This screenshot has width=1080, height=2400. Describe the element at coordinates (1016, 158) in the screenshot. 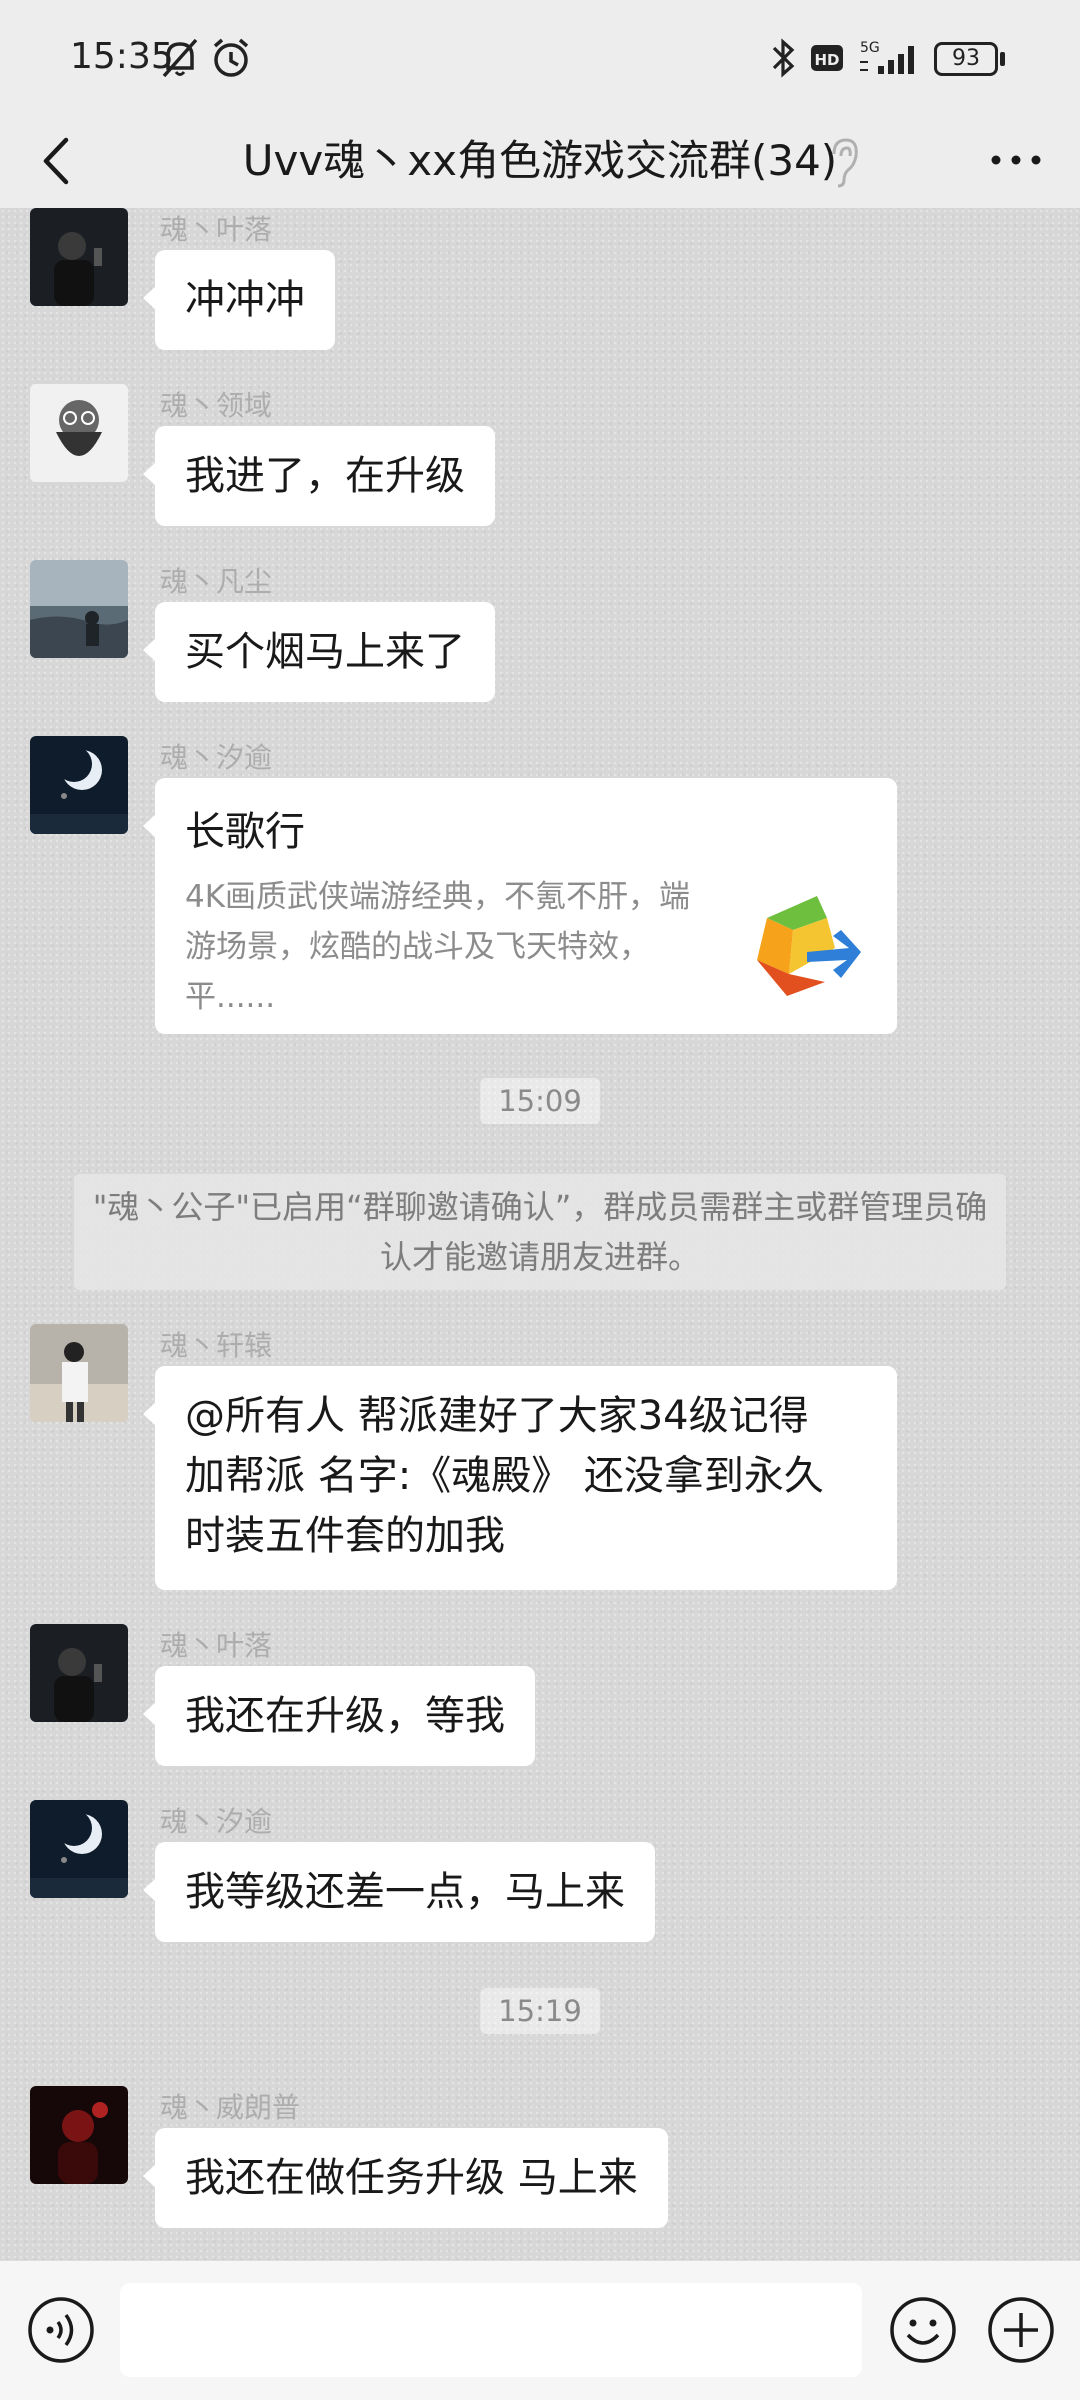

I see `more-options-icon` at that location.